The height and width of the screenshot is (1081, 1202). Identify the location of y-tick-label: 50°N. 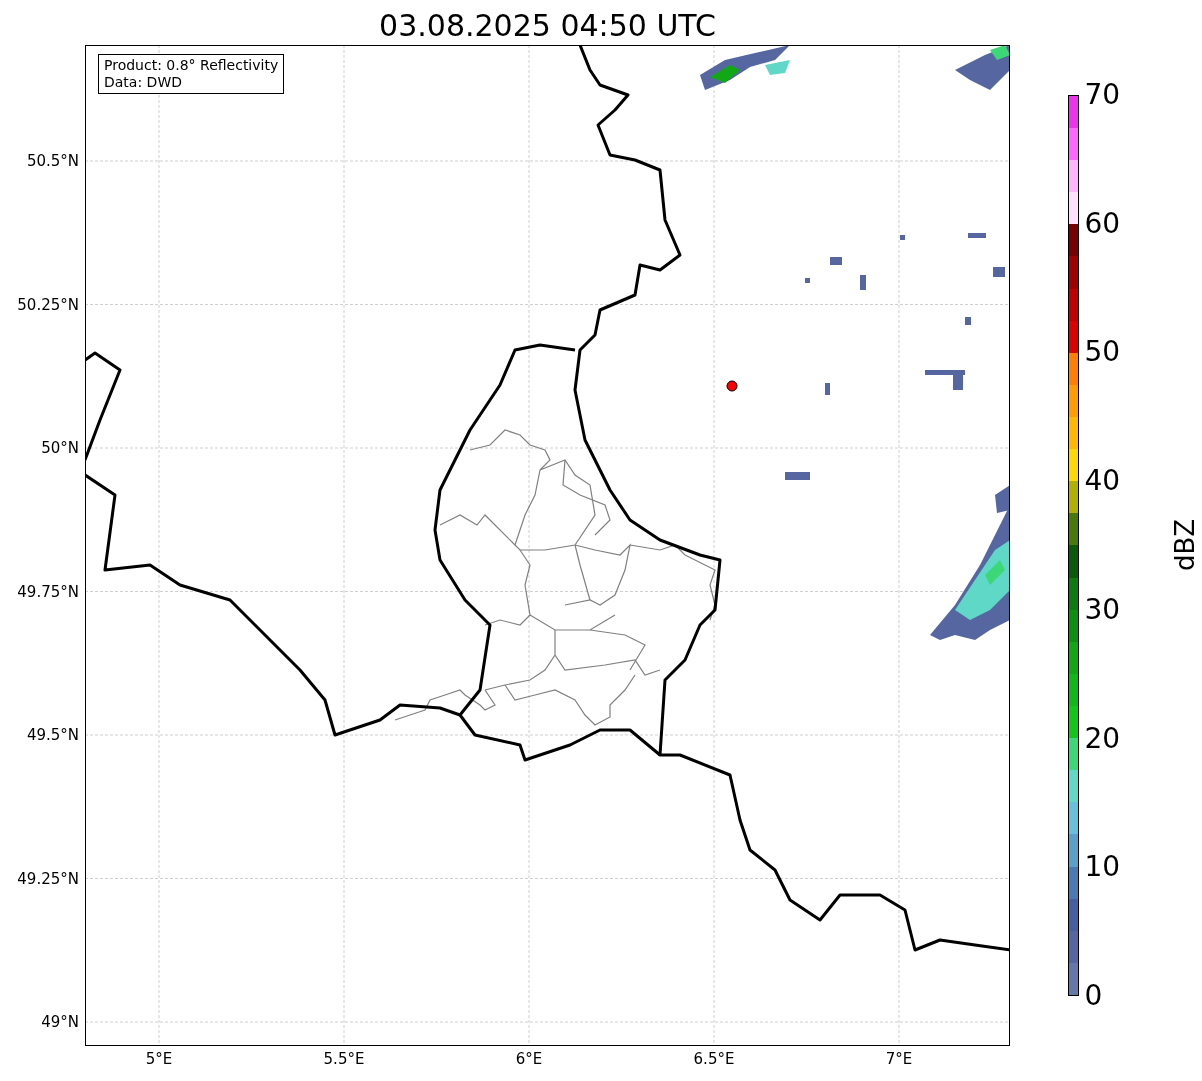
(60, 448).